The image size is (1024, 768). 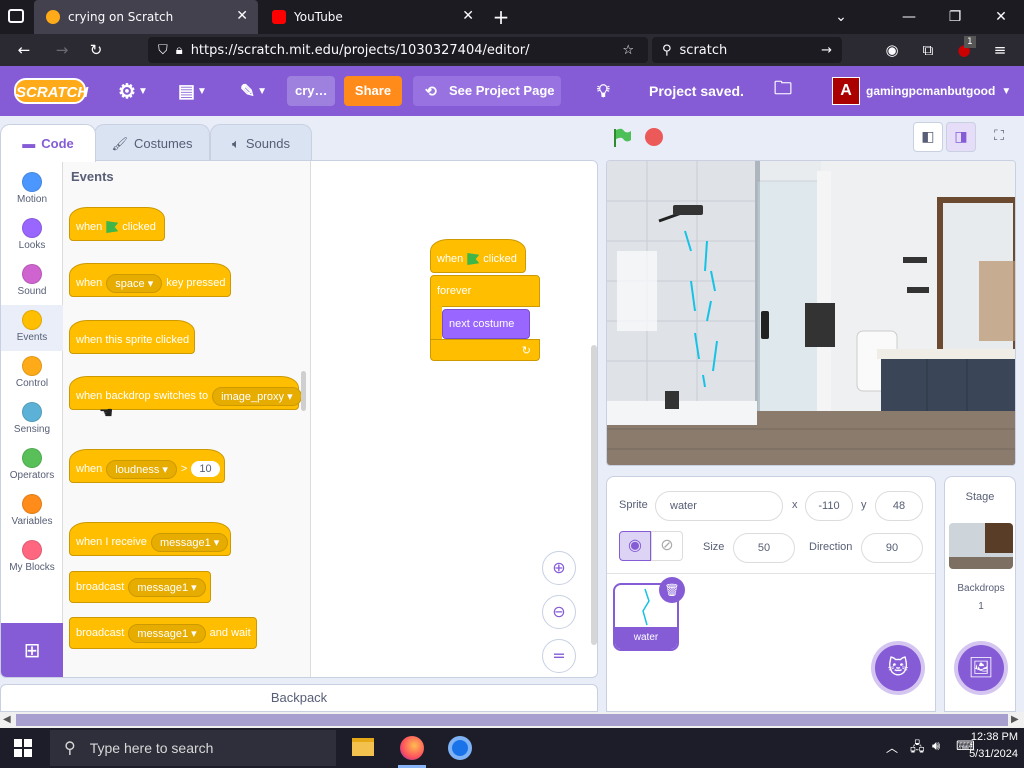 I want to click on key-dropdown: space ▾, so click(x=134, y=283).